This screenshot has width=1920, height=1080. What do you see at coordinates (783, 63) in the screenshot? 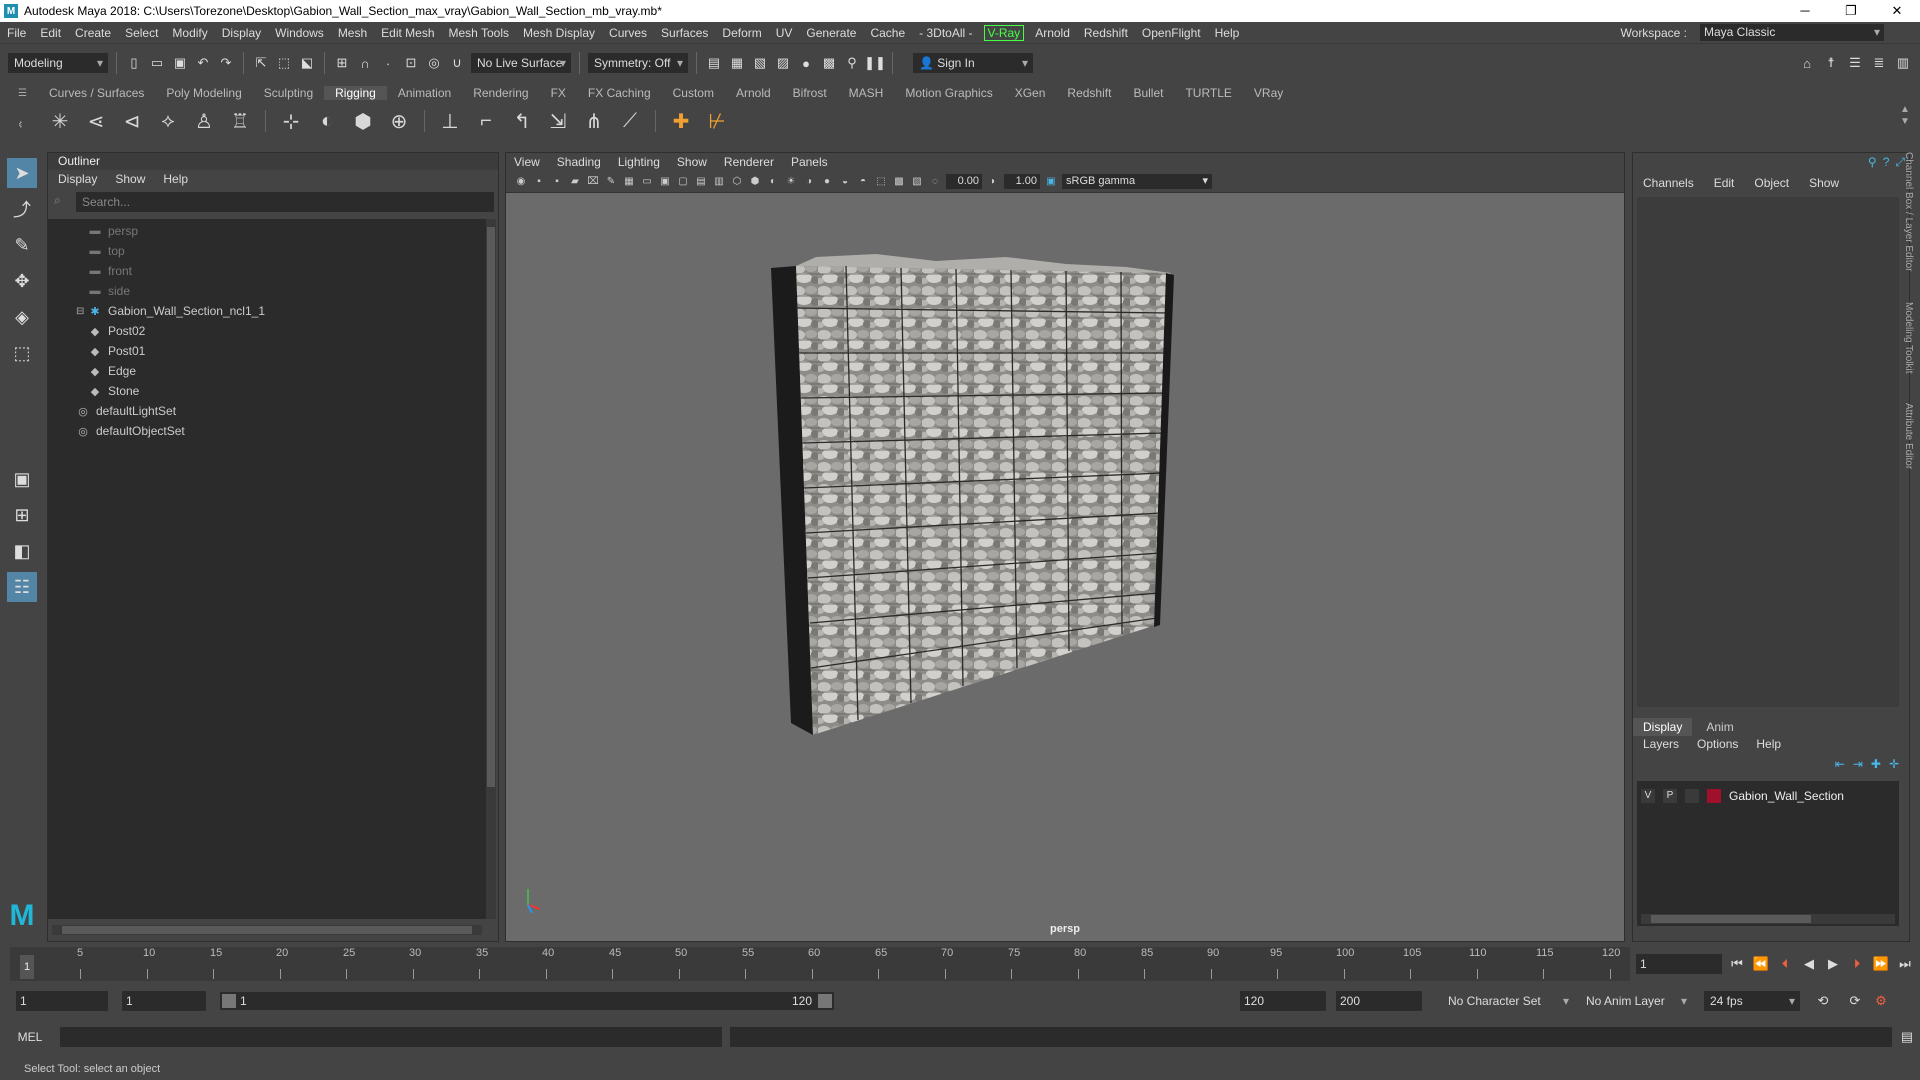
I see `render-settings-icon: ▨` at bounding box center [783, 63].